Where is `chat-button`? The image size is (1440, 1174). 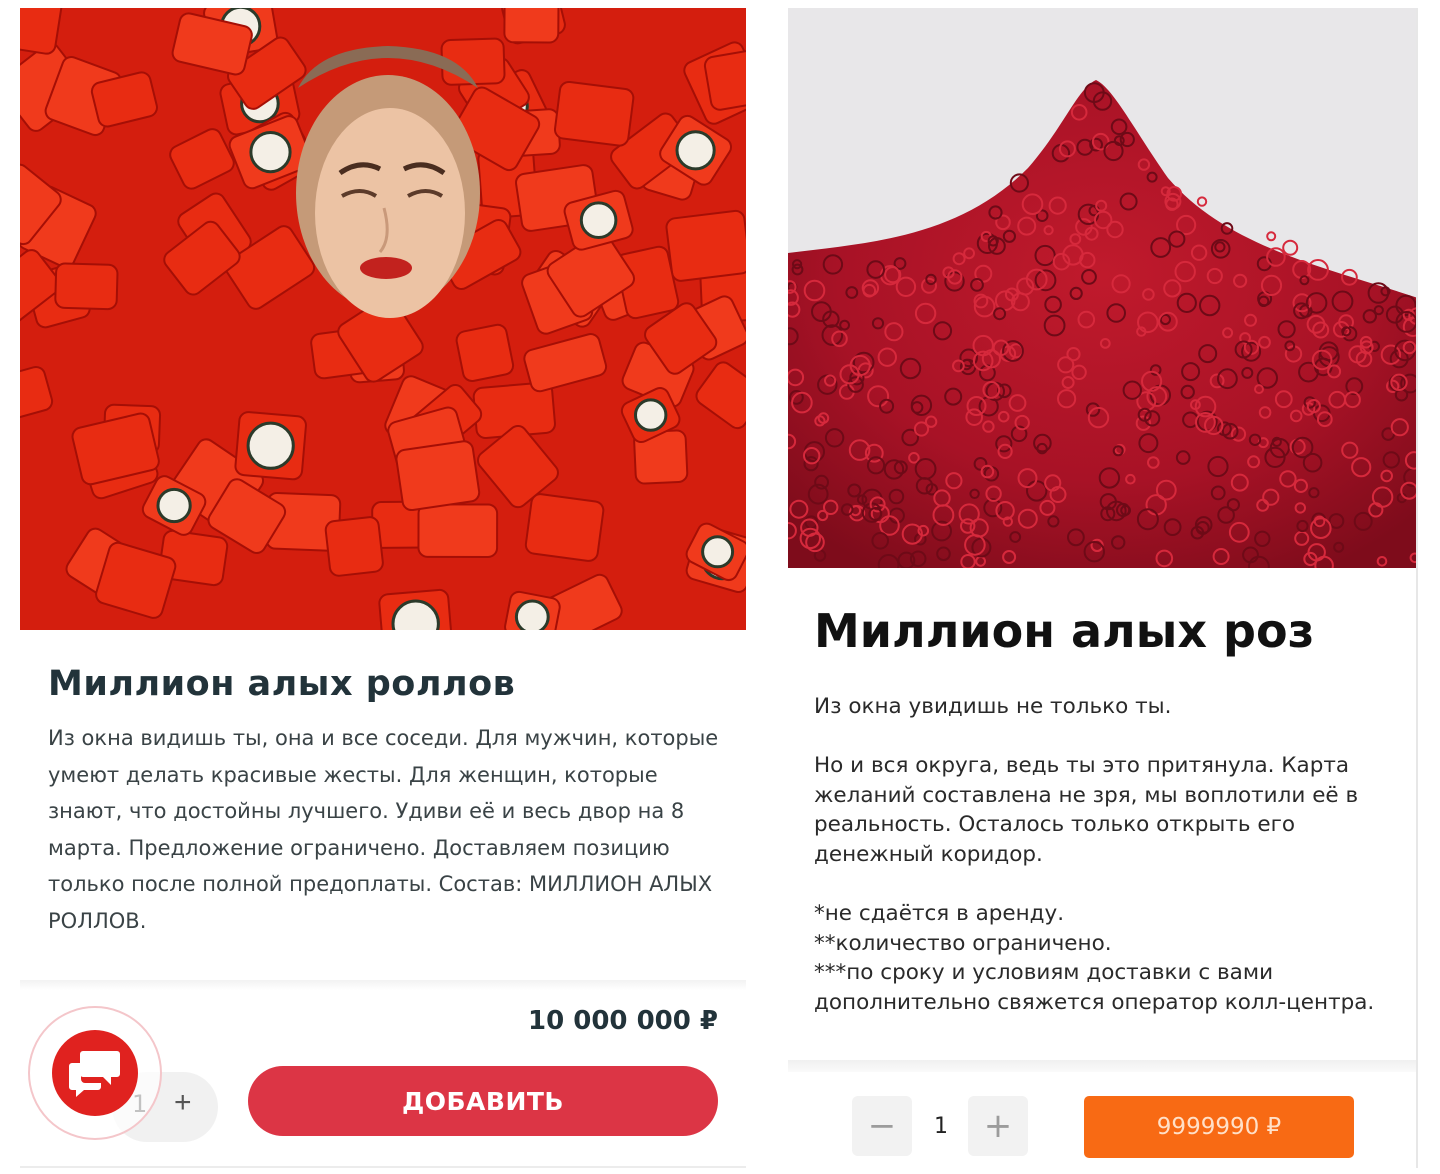 chat-button is located at coordinates (95, 1073).